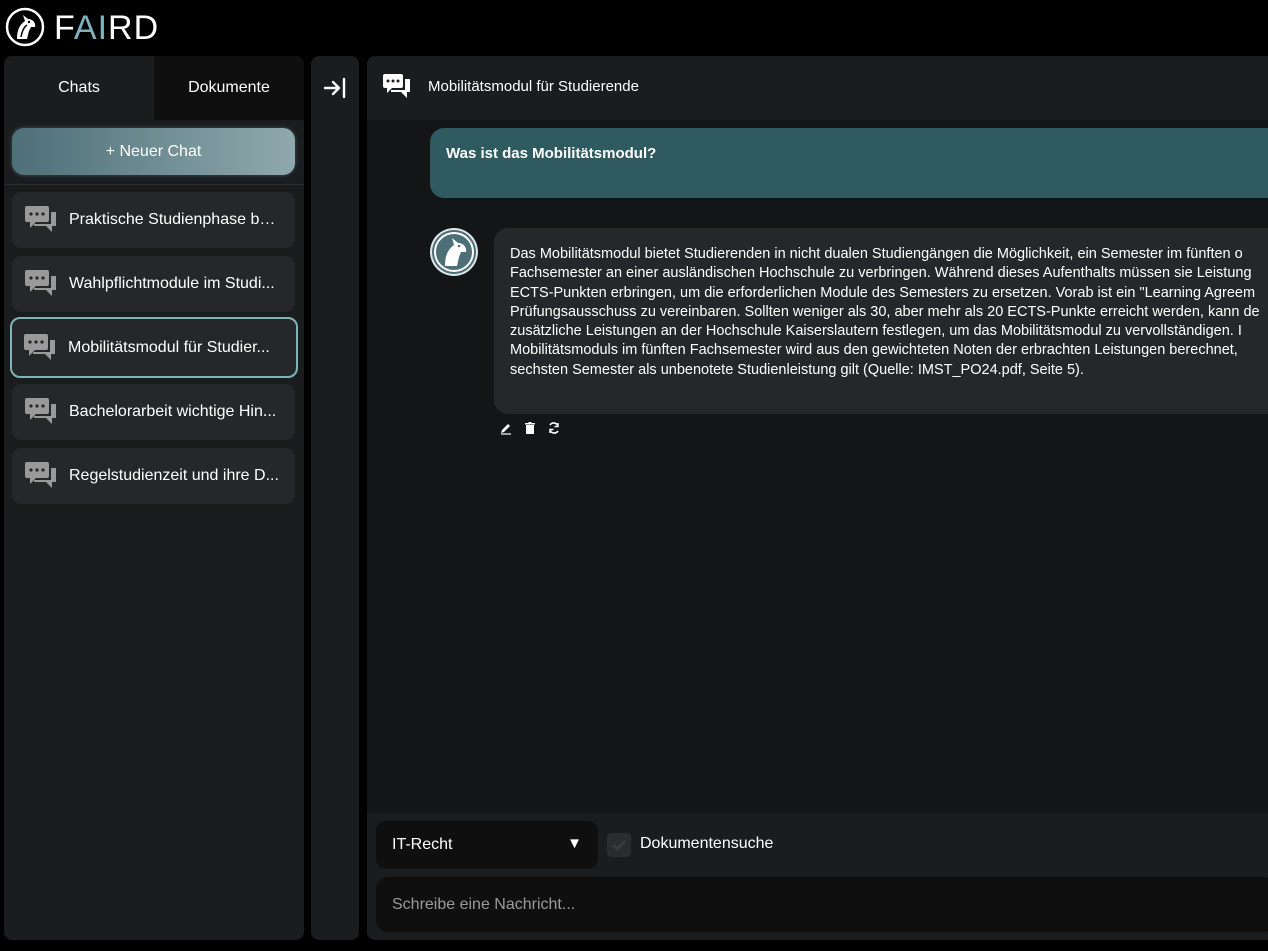 The width and height of the screenshot is (1268, 951). Describe the element at coordinates (506, 428) in the screenshot. I see `edit-icon` at that location.